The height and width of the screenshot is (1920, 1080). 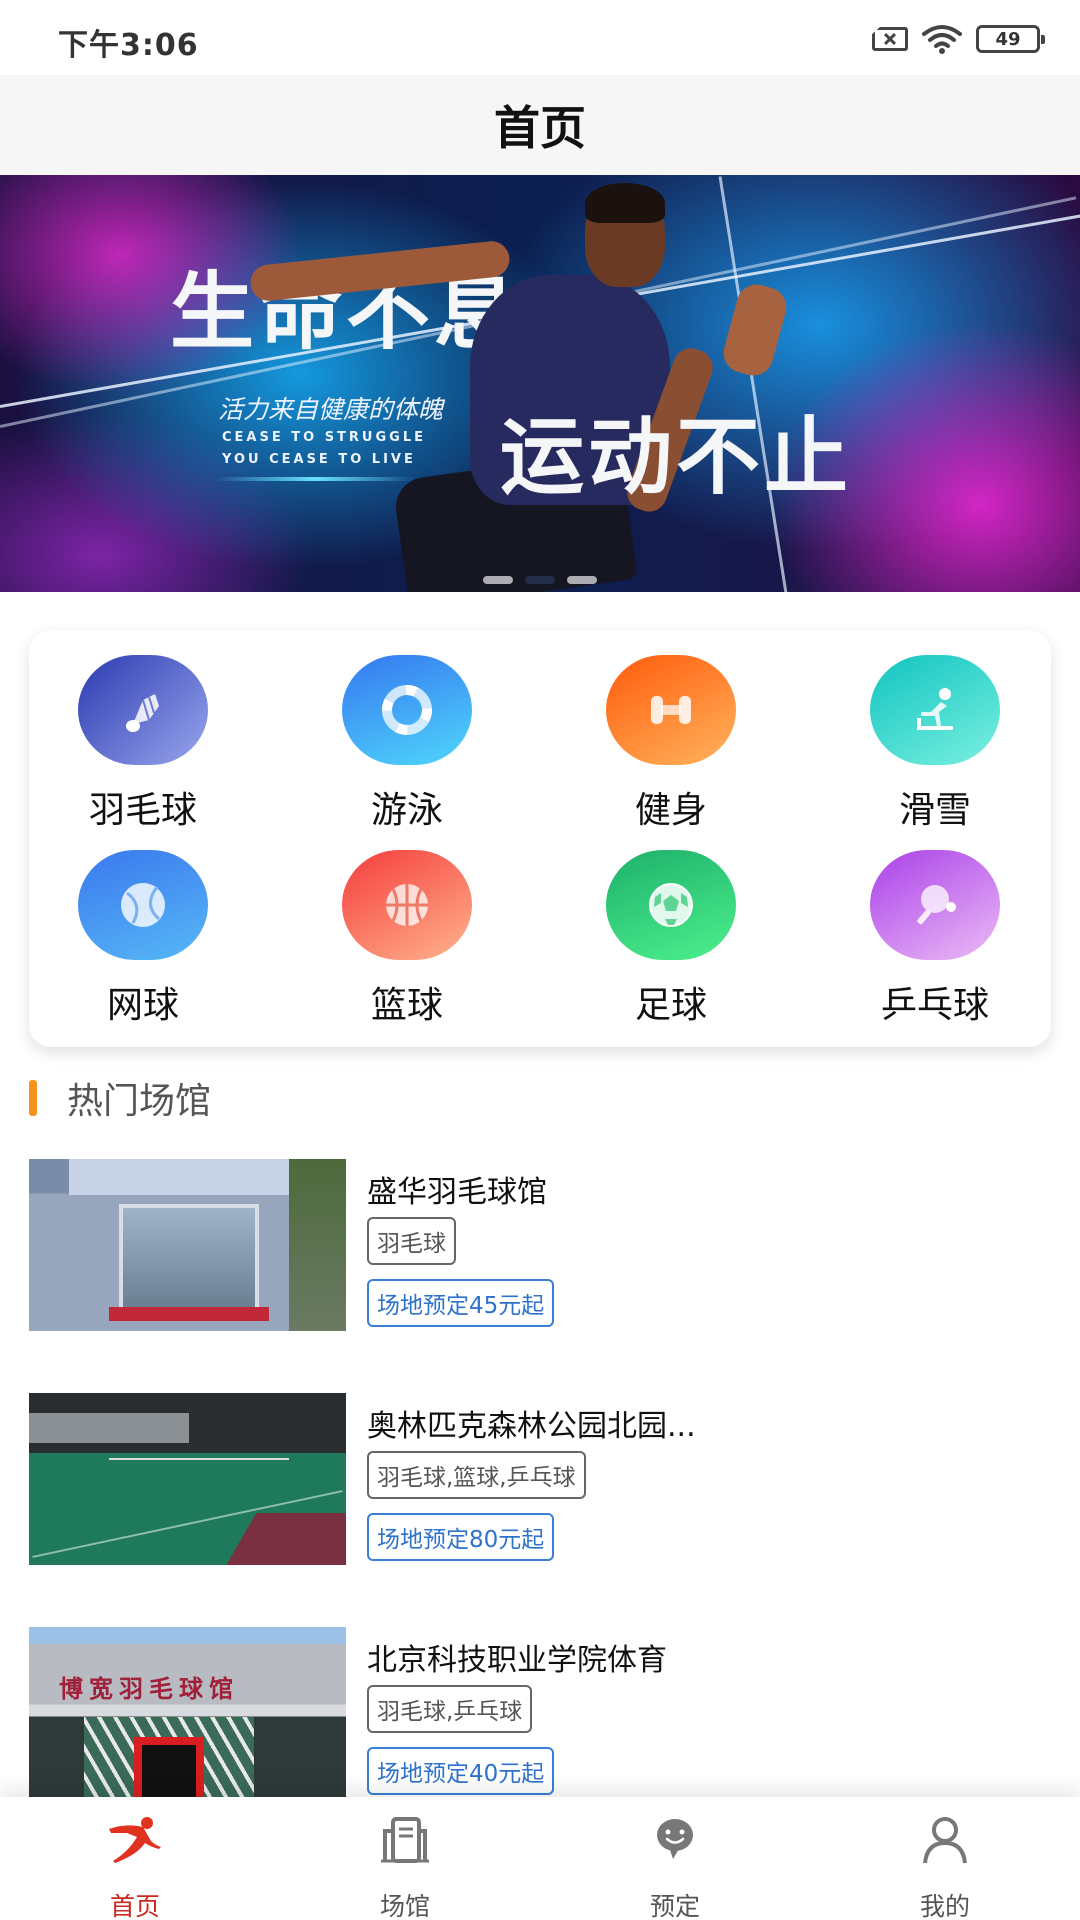 I want to click on venue-sign, so click(x=189, y=1177).